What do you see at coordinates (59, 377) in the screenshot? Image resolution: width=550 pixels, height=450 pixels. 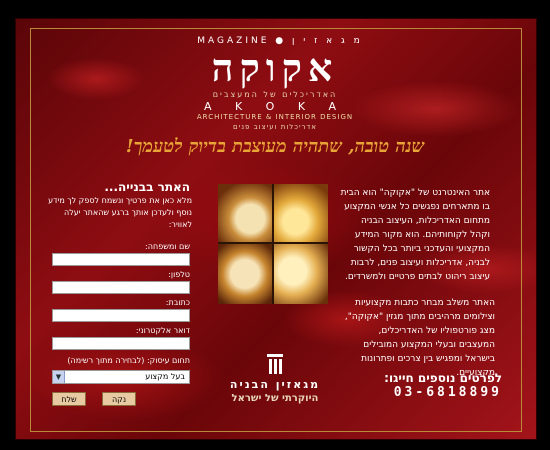 I see `chevron-down-icon: ▼` at bounding box center [59, 377].